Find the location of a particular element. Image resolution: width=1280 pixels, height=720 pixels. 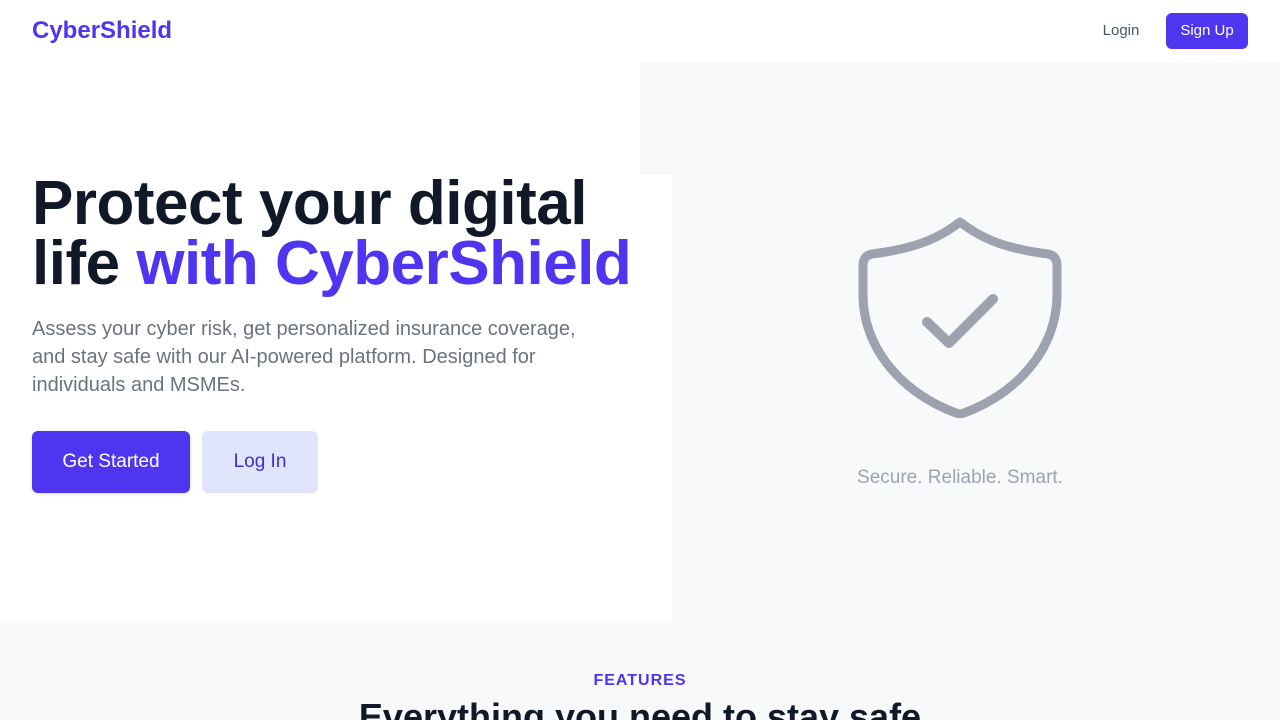

shield-check-icon is located at coordinates (960, 318).